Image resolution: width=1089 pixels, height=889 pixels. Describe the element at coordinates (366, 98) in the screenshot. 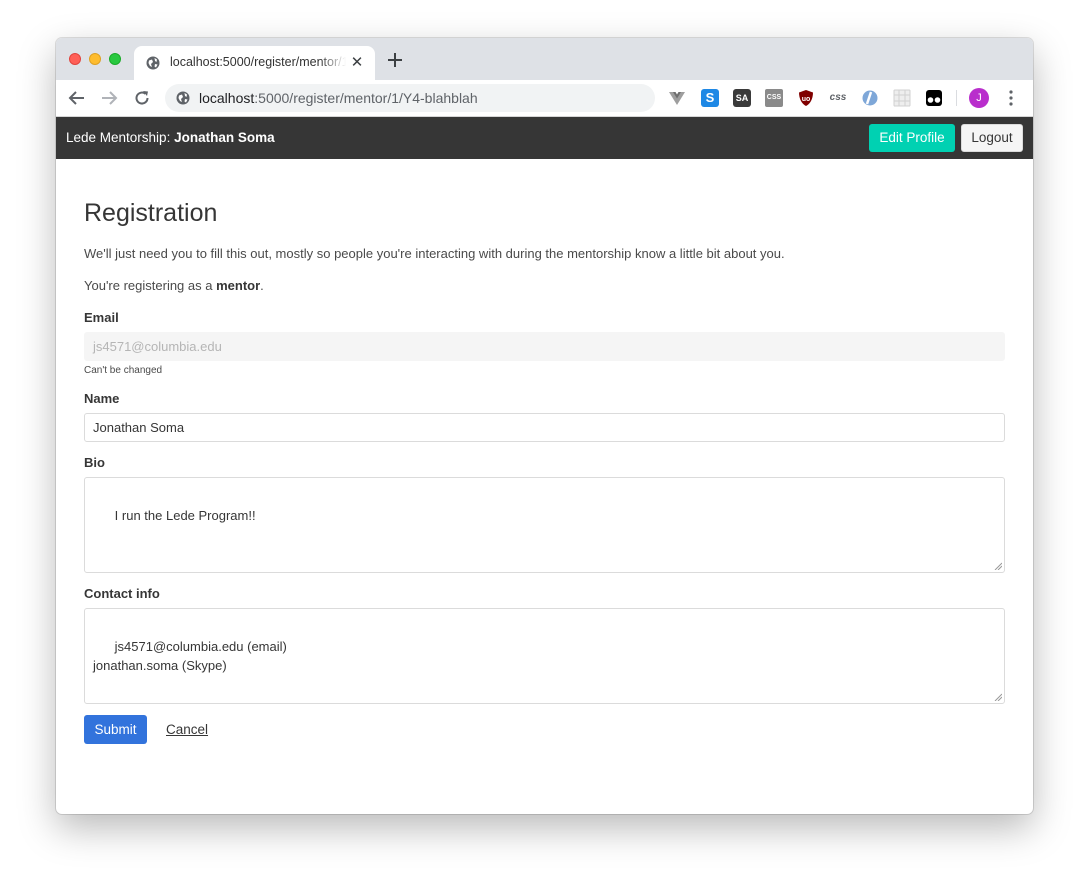

I see `url-path: :5000/register/mentor/1/Y4-blahblah` at that location.